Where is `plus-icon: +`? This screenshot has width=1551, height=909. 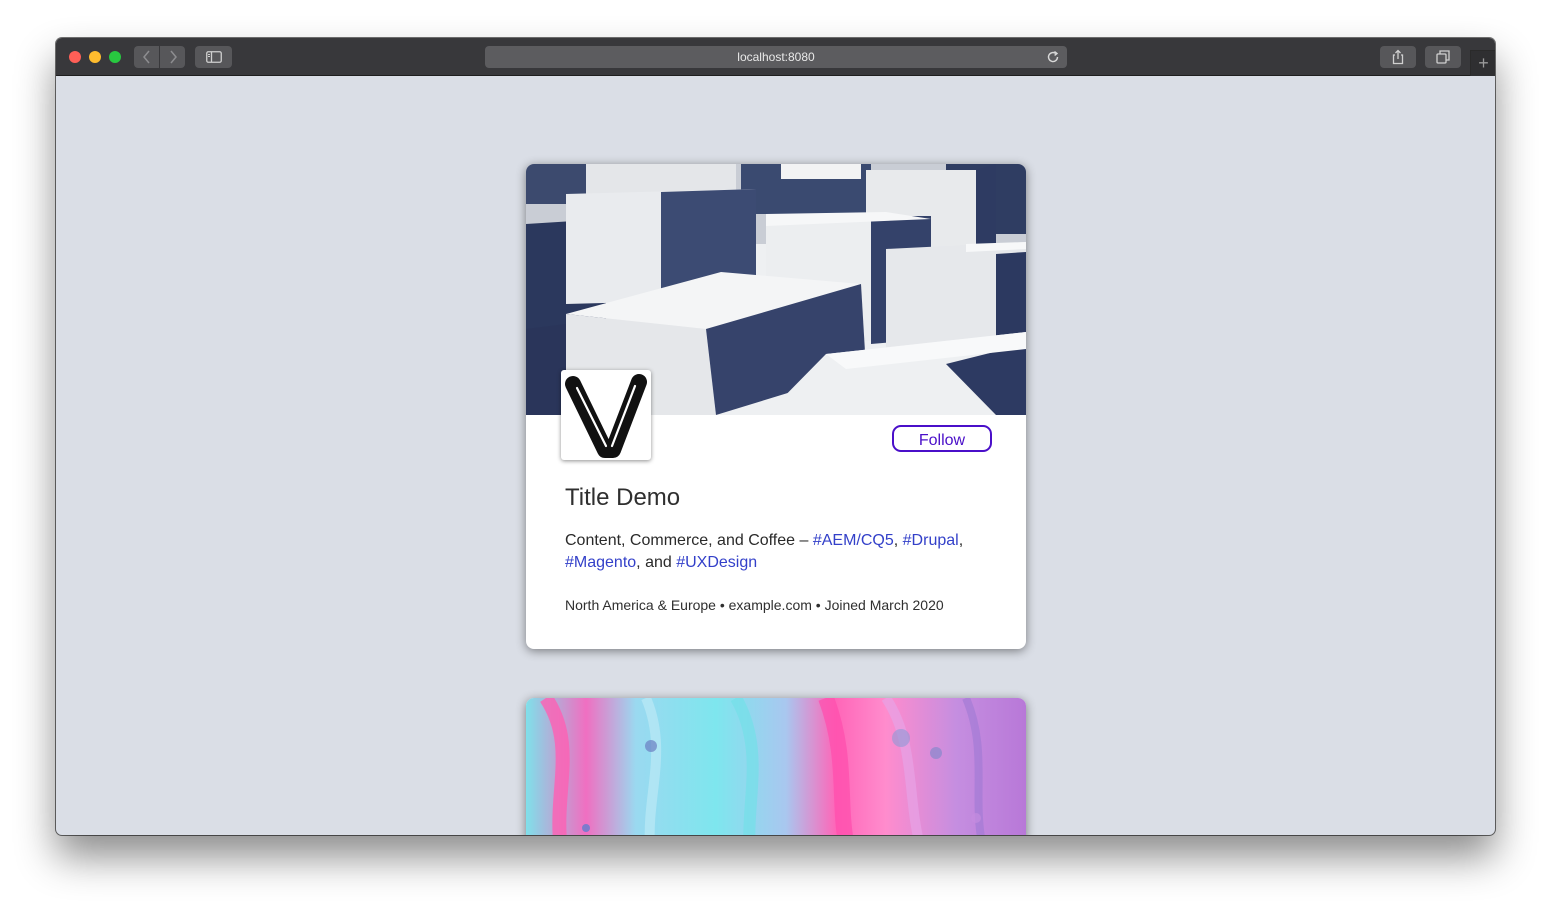 plus-icon: + is located at coordinates (1483, 63).